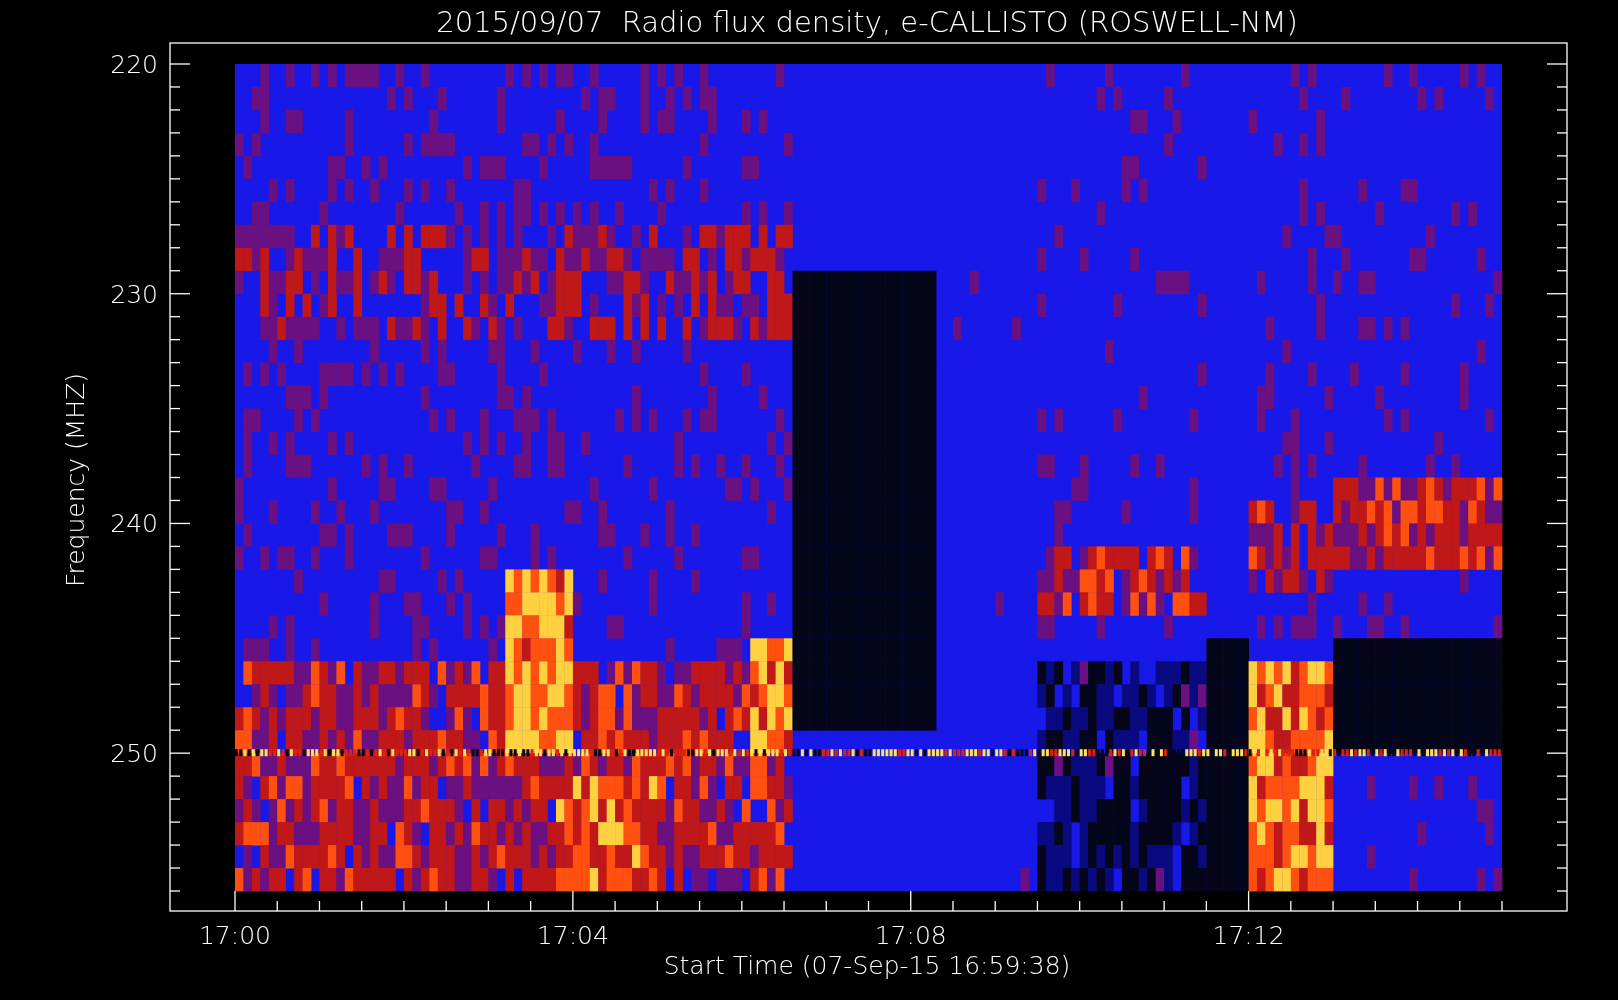  Describe the element at coordinates (134, 294) in the screenshot. I see `axis-tick-label: 230` at that location.